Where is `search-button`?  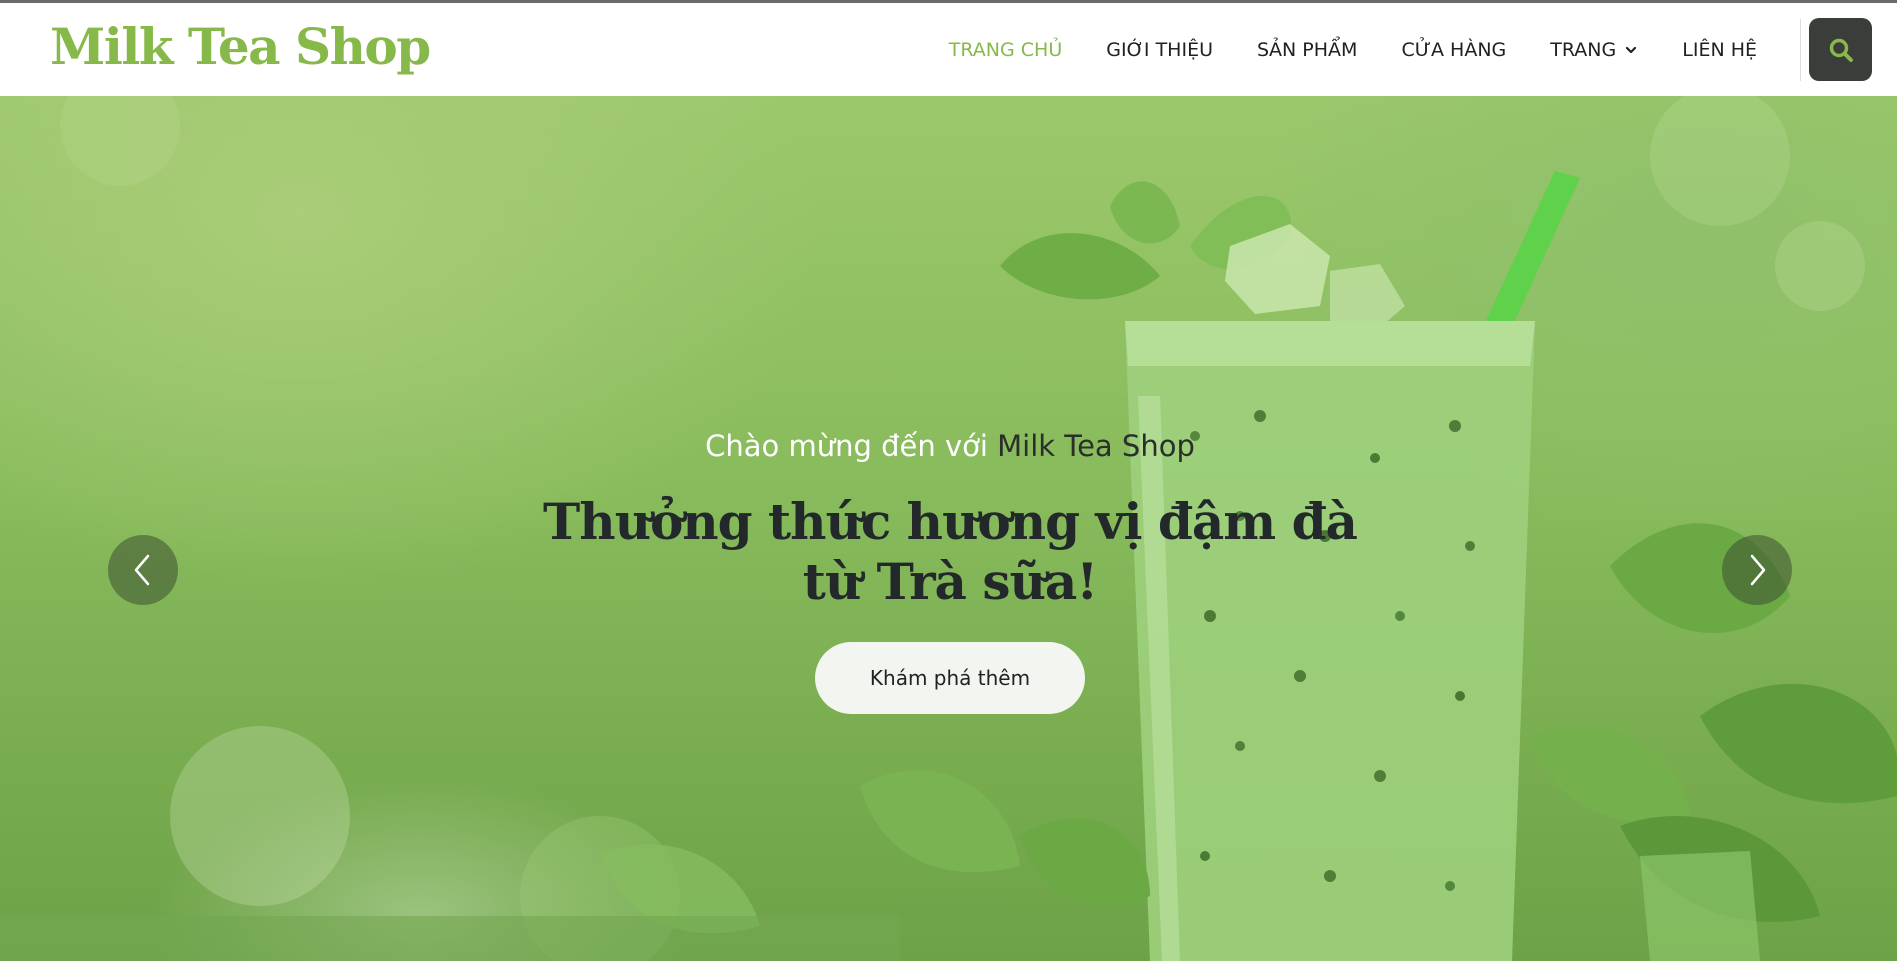
search-button is located at coordinates (1840, 49).